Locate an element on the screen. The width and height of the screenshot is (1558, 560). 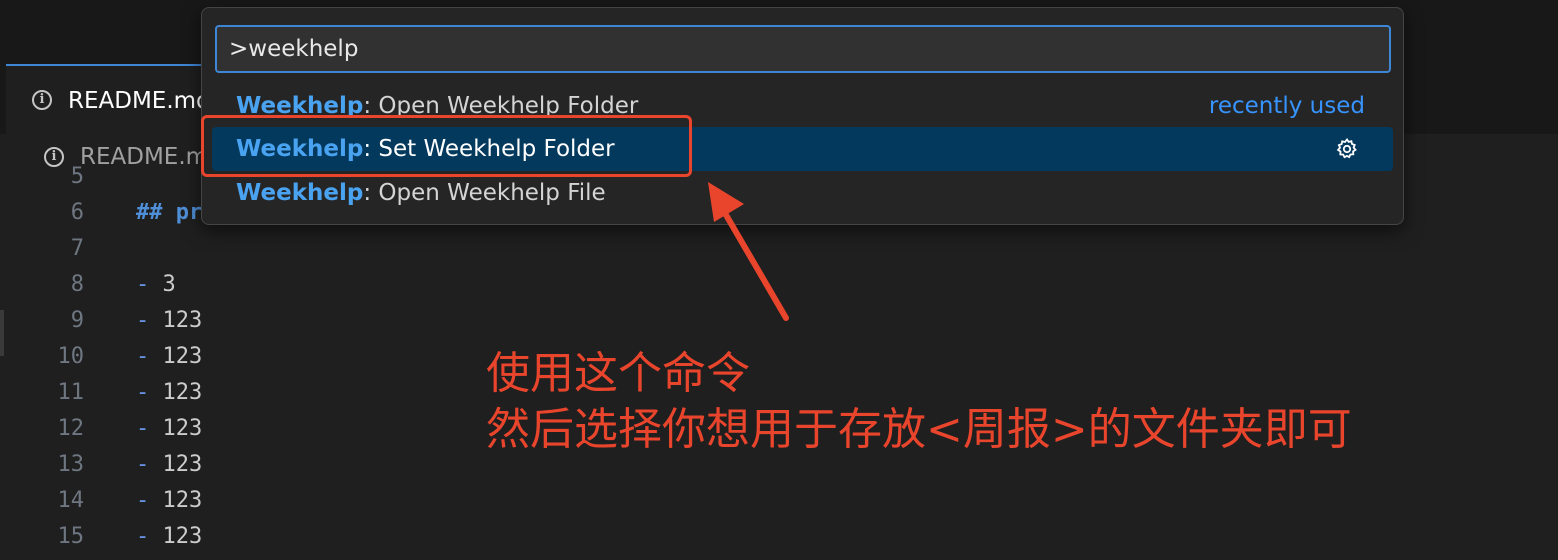
annotation-line-1: 使用这个命令 is located at coordinates (618, 373).